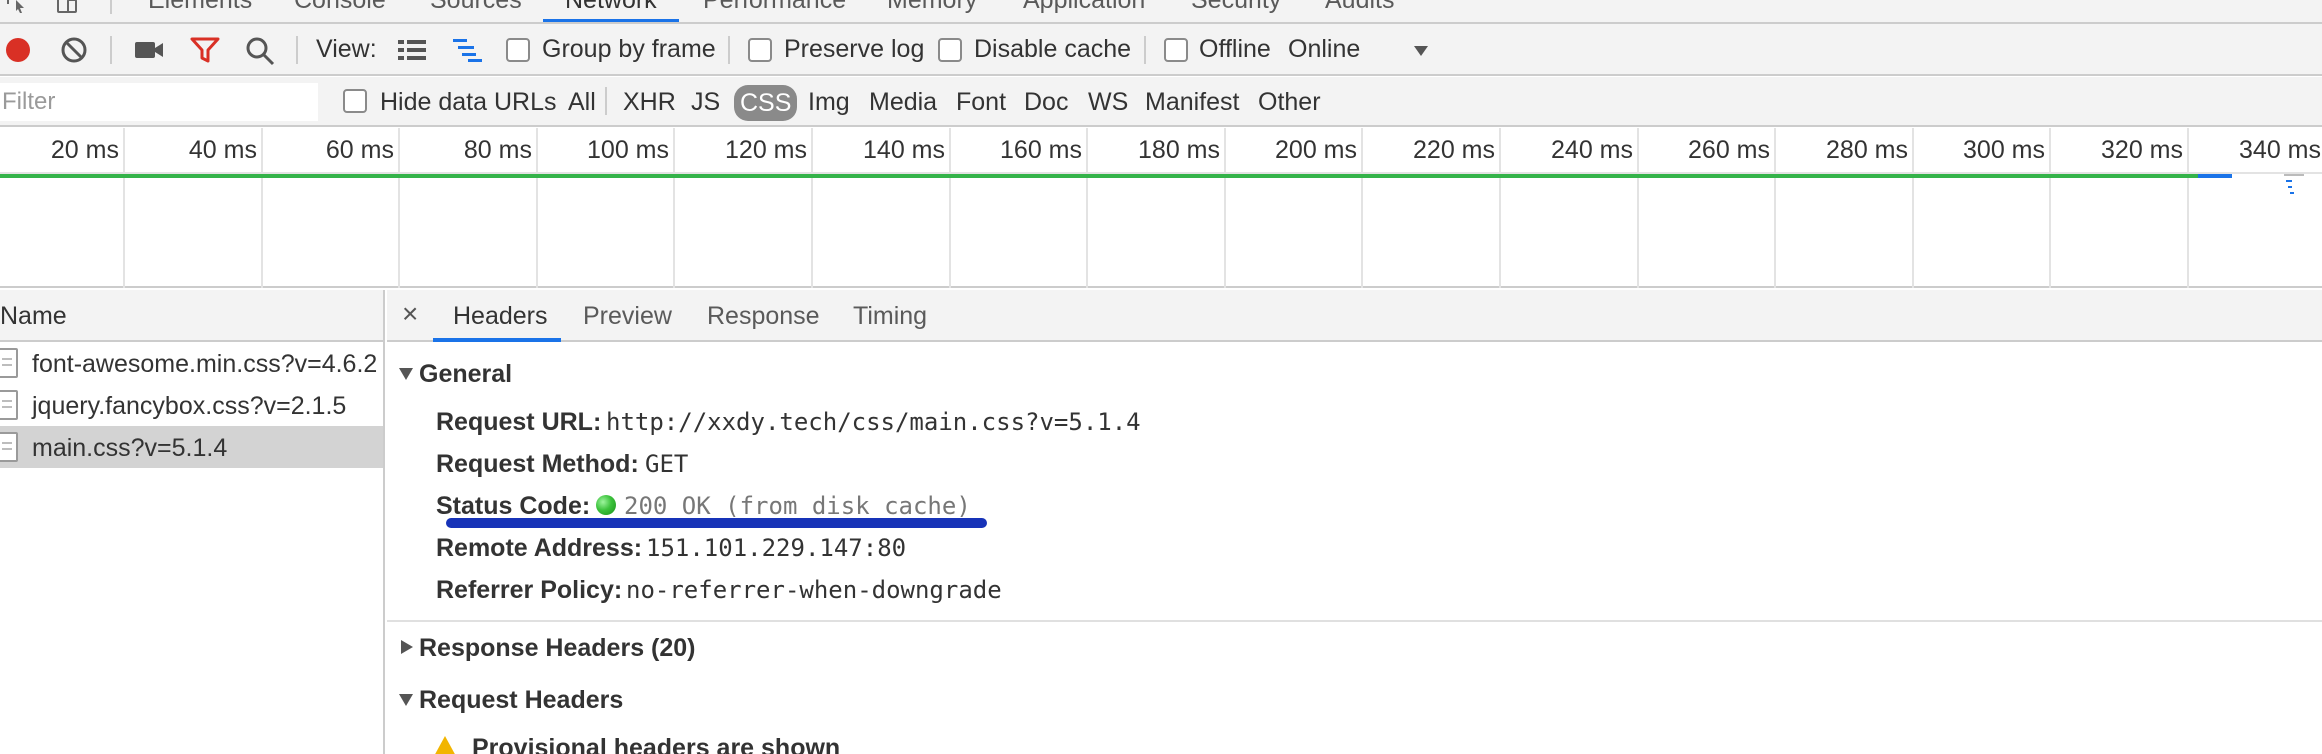 The width and height of the screenshot is (2322, 754). I want to click on request-headers-section-title: Request Headers, so click(521, 700).